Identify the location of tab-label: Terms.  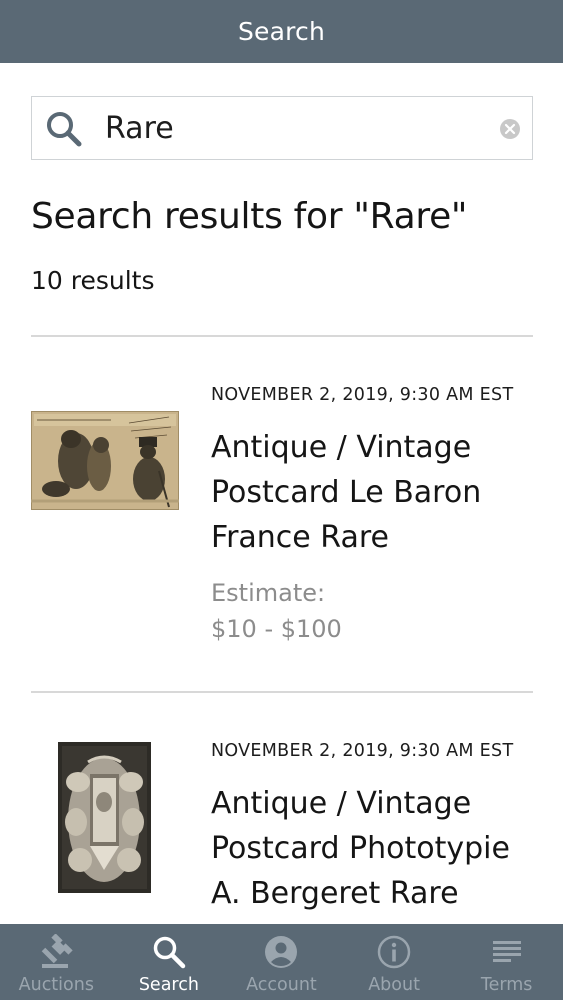
(506, 985).